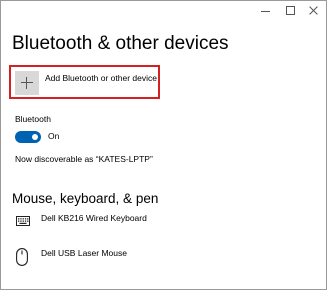 The width and height of the screenshot is (327, 290). What do you see at coordinates (84, 159) in the screenshot?
I see `discoverable-status: Now discoverable as “KATES-LPTP”` at bounding box center [84, 159].